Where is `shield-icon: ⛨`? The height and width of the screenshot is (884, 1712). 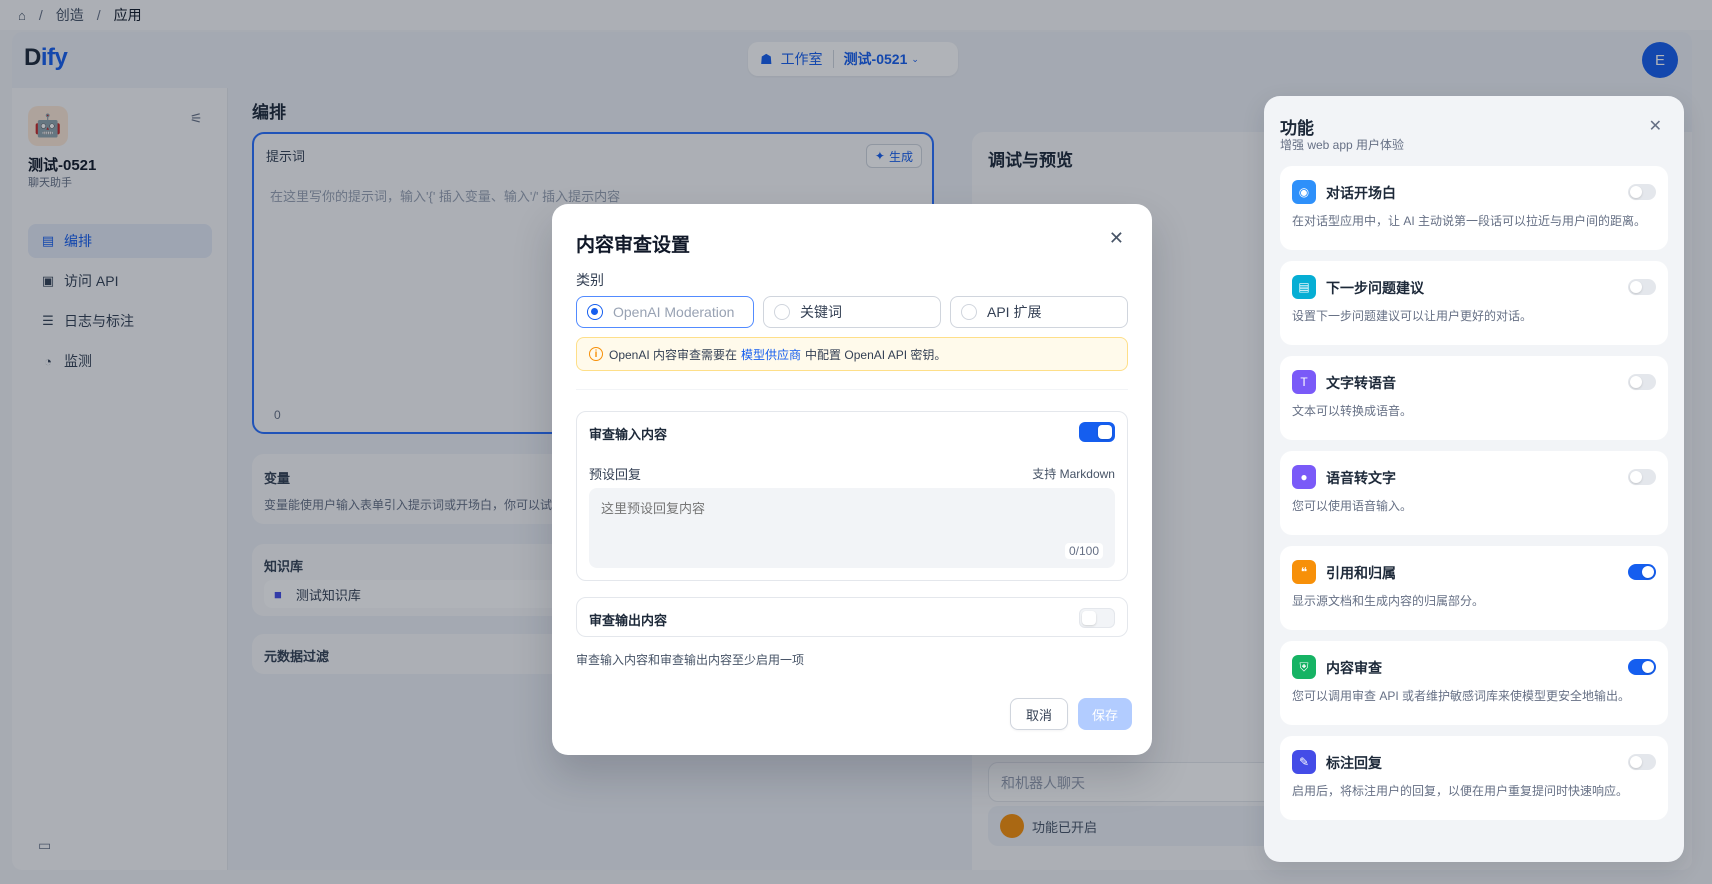
shield-icon: ⛨ is located at coordinates (1304, 667).